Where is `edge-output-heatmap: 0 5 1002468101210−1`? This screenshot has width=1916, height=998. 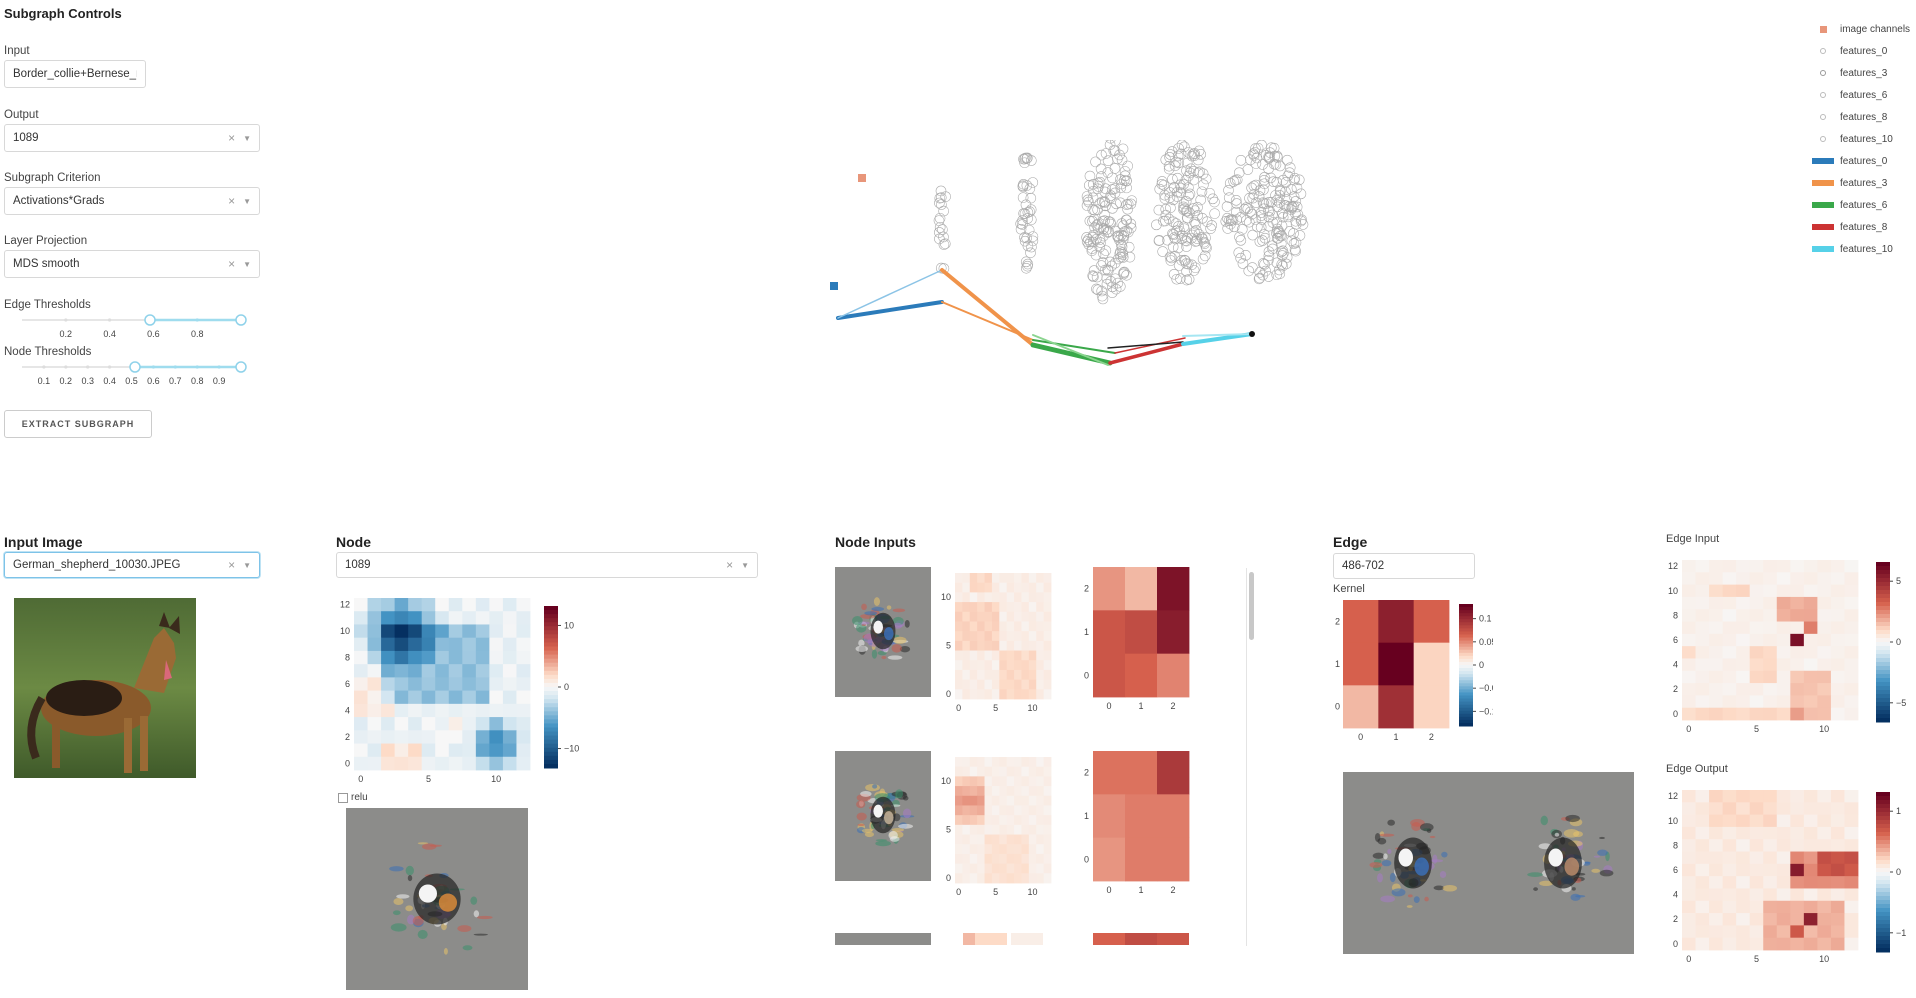
edge-output-heatmap: 0 5 1002468101210−1 is located at coordinates (1789, 875).